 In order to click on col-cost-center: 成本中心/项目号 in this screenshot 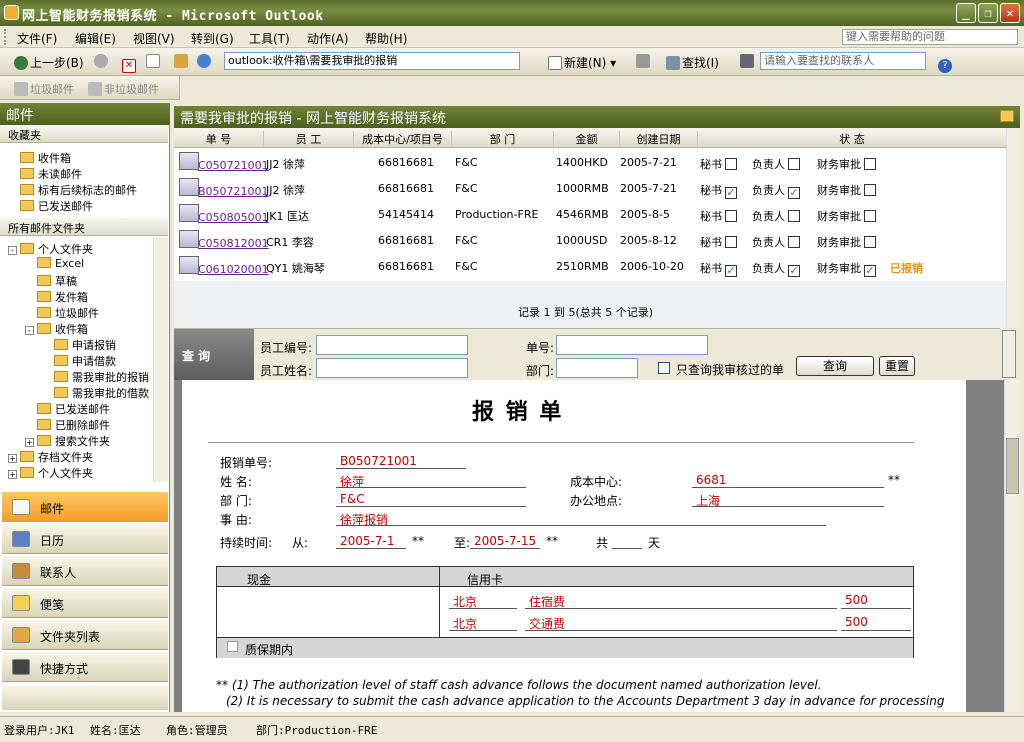, I will do `click(403, 139)`.